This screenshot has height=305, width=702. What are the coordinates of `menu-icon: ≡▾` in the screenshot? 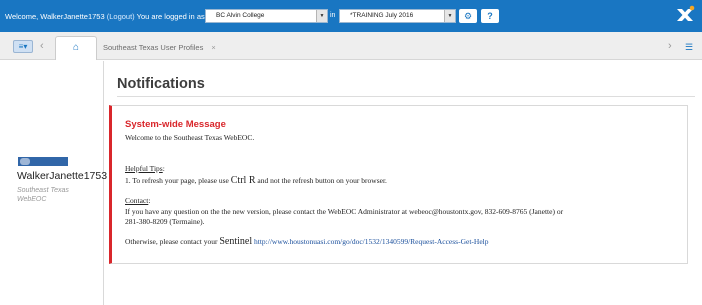 It's located at (23, 46).